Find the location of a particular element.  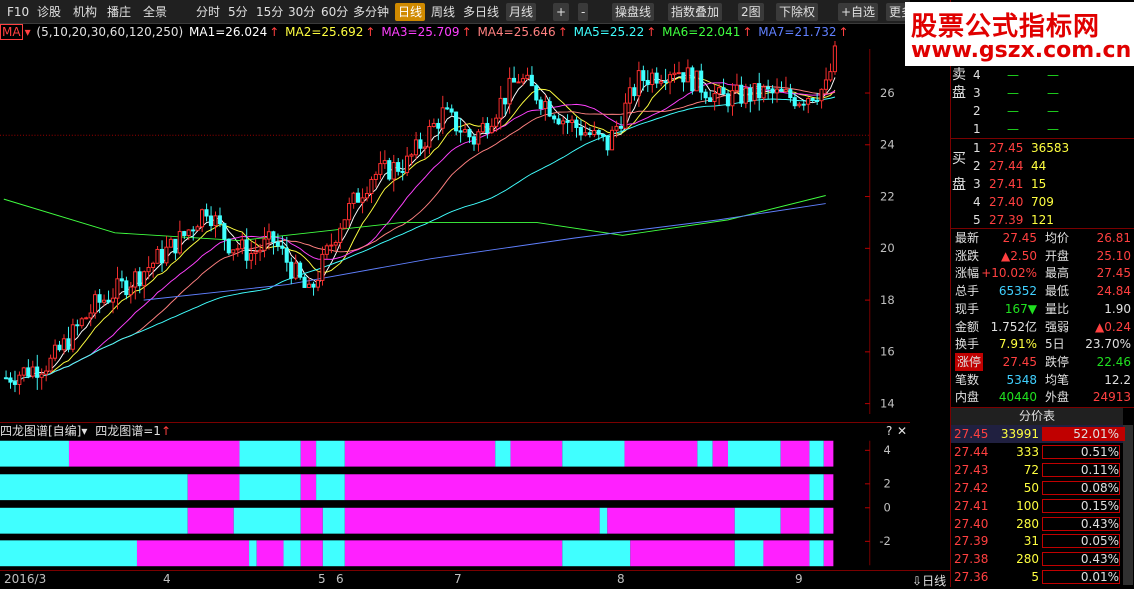

quote-value: 65352 is located at coordinates (1017, 291).